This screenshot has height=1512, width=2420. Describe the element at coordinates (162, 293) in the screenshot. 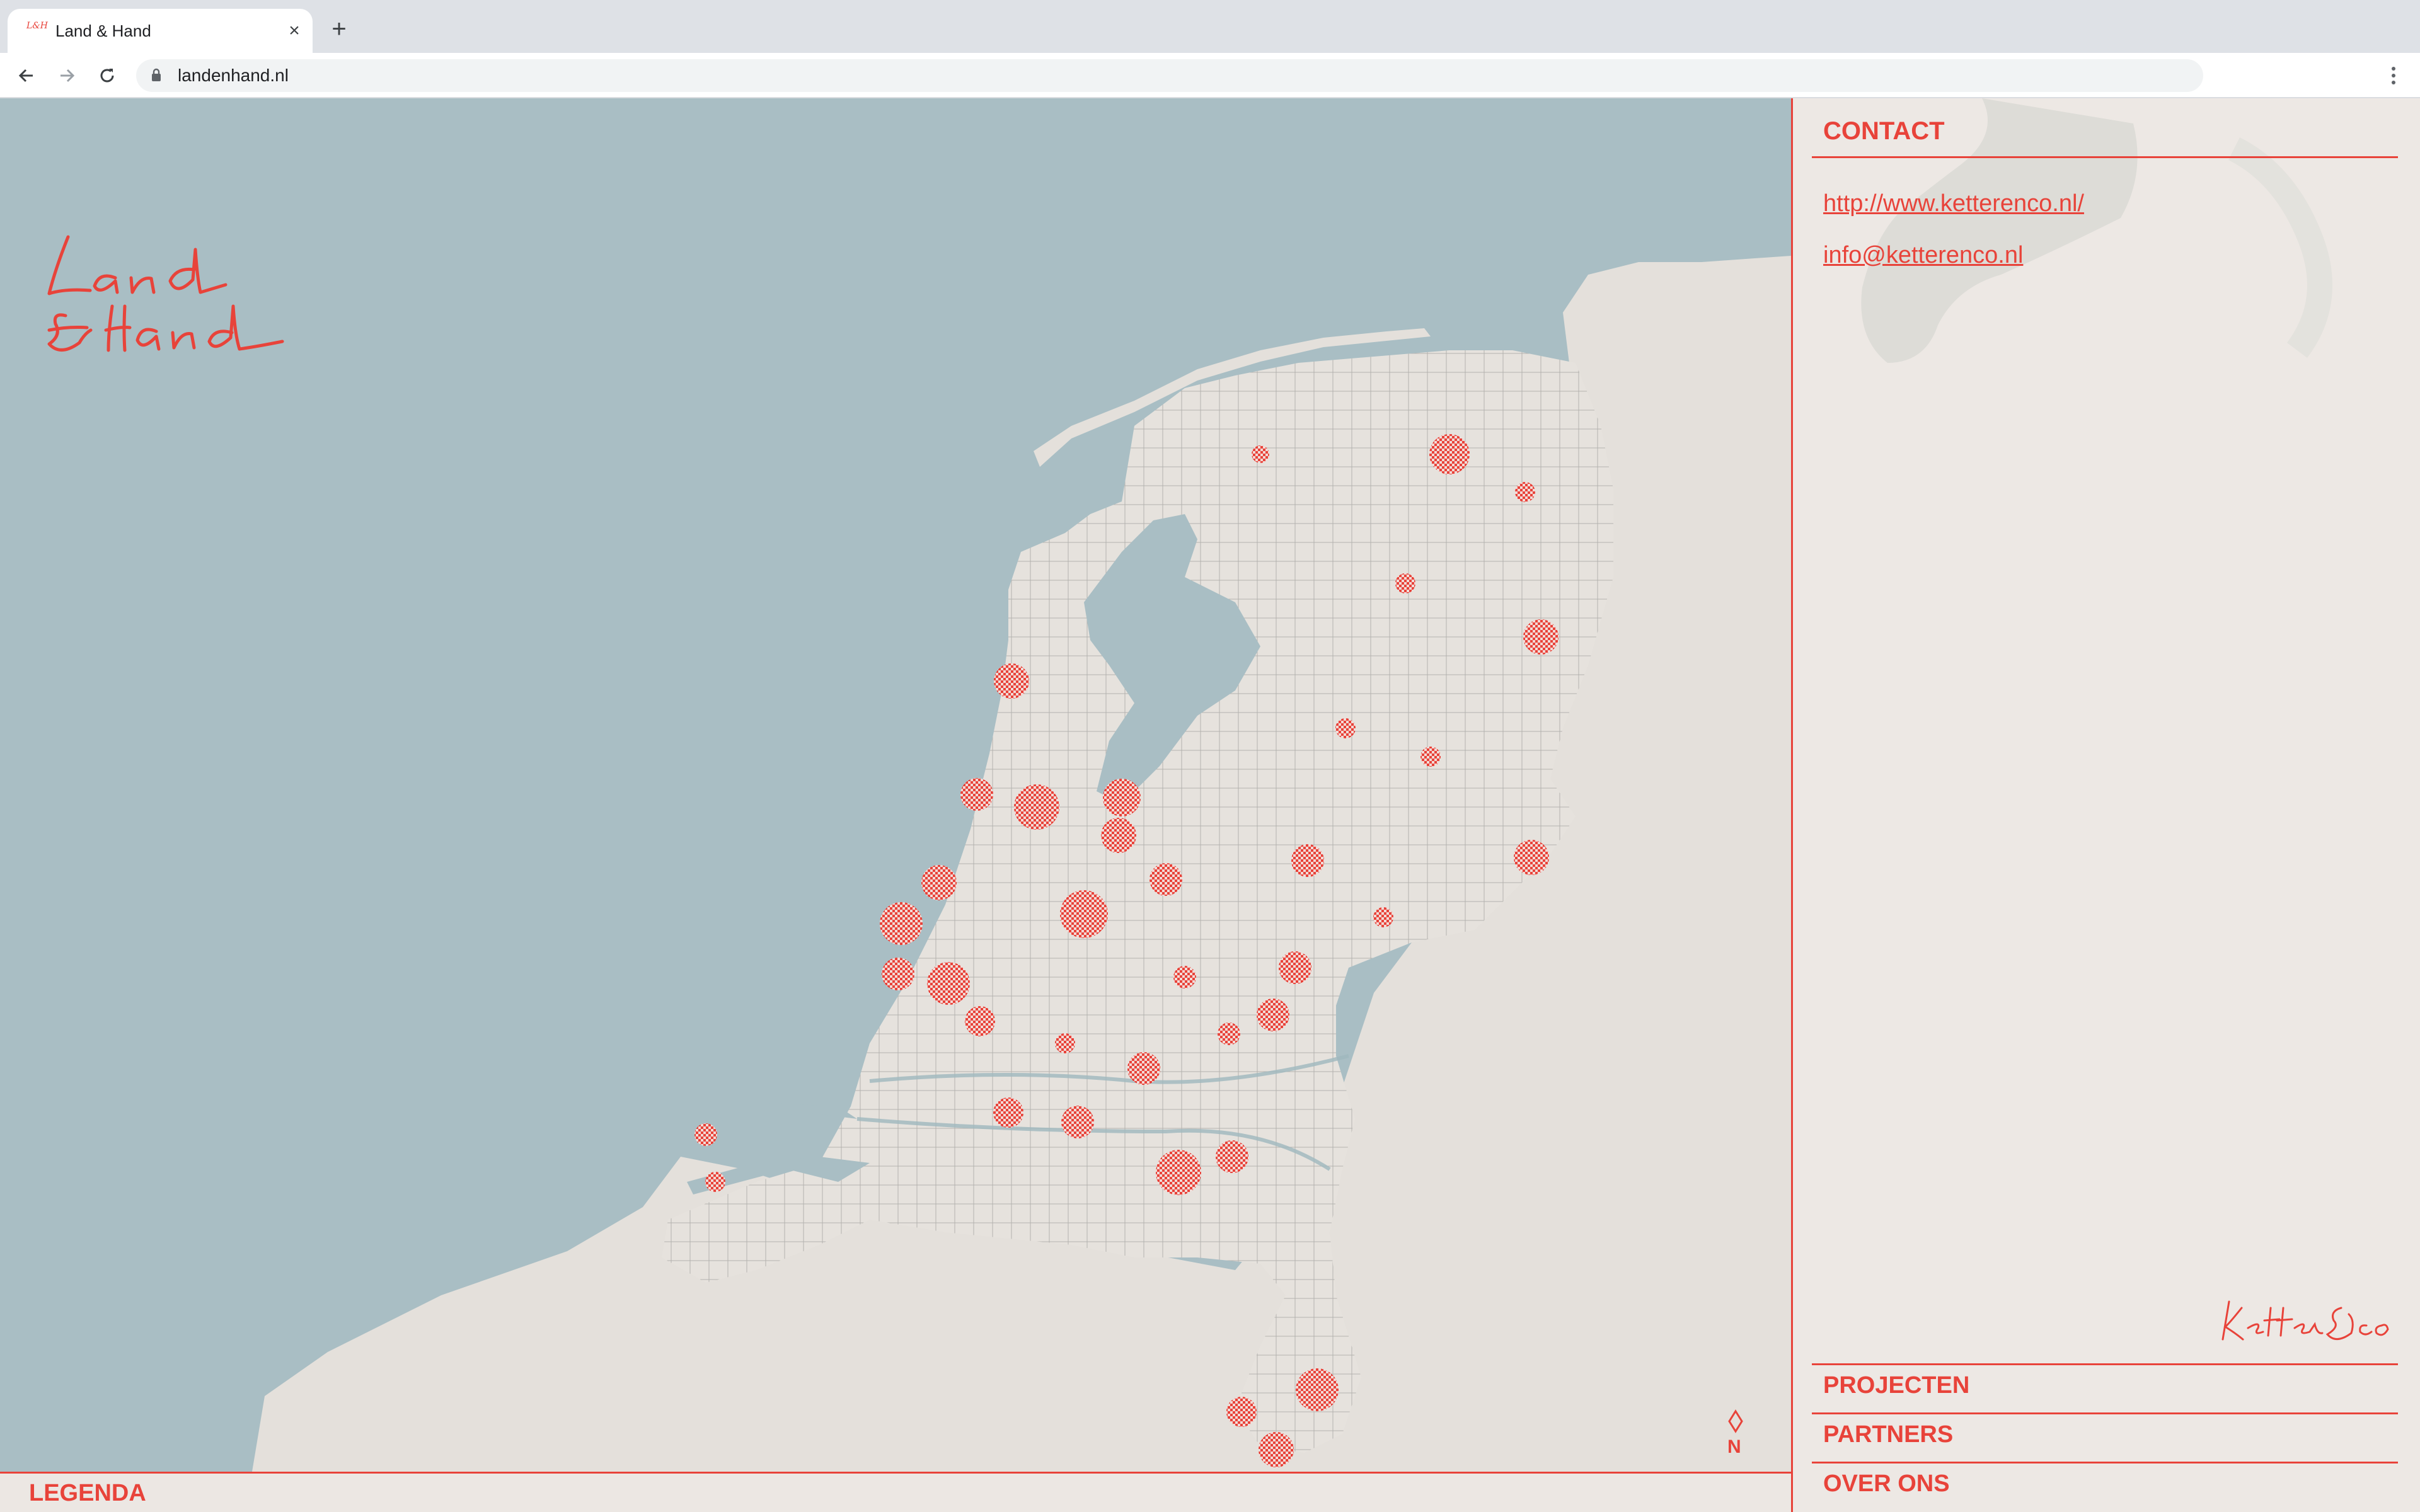

I see `land-and-hand-logo` at that location.